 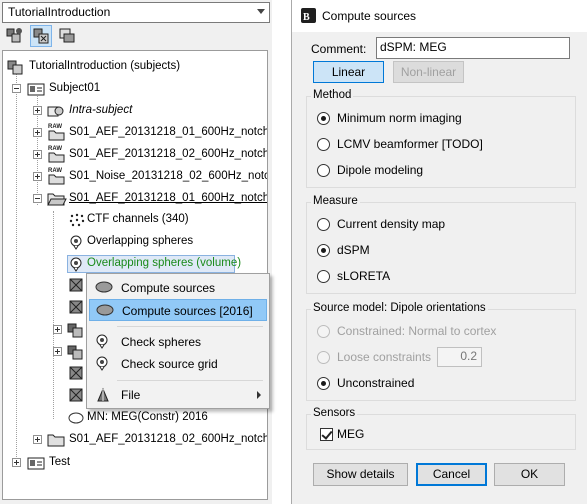 I want to click on protocol-select: TutorialIntroduction, so click(x=136, y=12).